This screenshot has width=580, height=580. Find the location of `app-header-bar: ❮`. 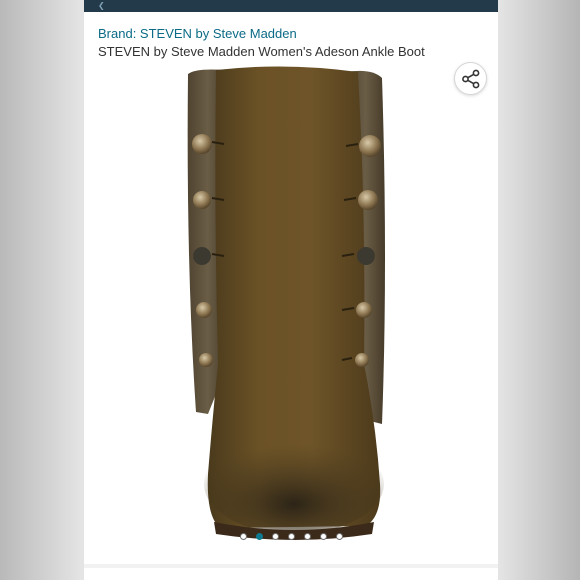

app-header-bar: ❮ is located at coordinates (291, 6).